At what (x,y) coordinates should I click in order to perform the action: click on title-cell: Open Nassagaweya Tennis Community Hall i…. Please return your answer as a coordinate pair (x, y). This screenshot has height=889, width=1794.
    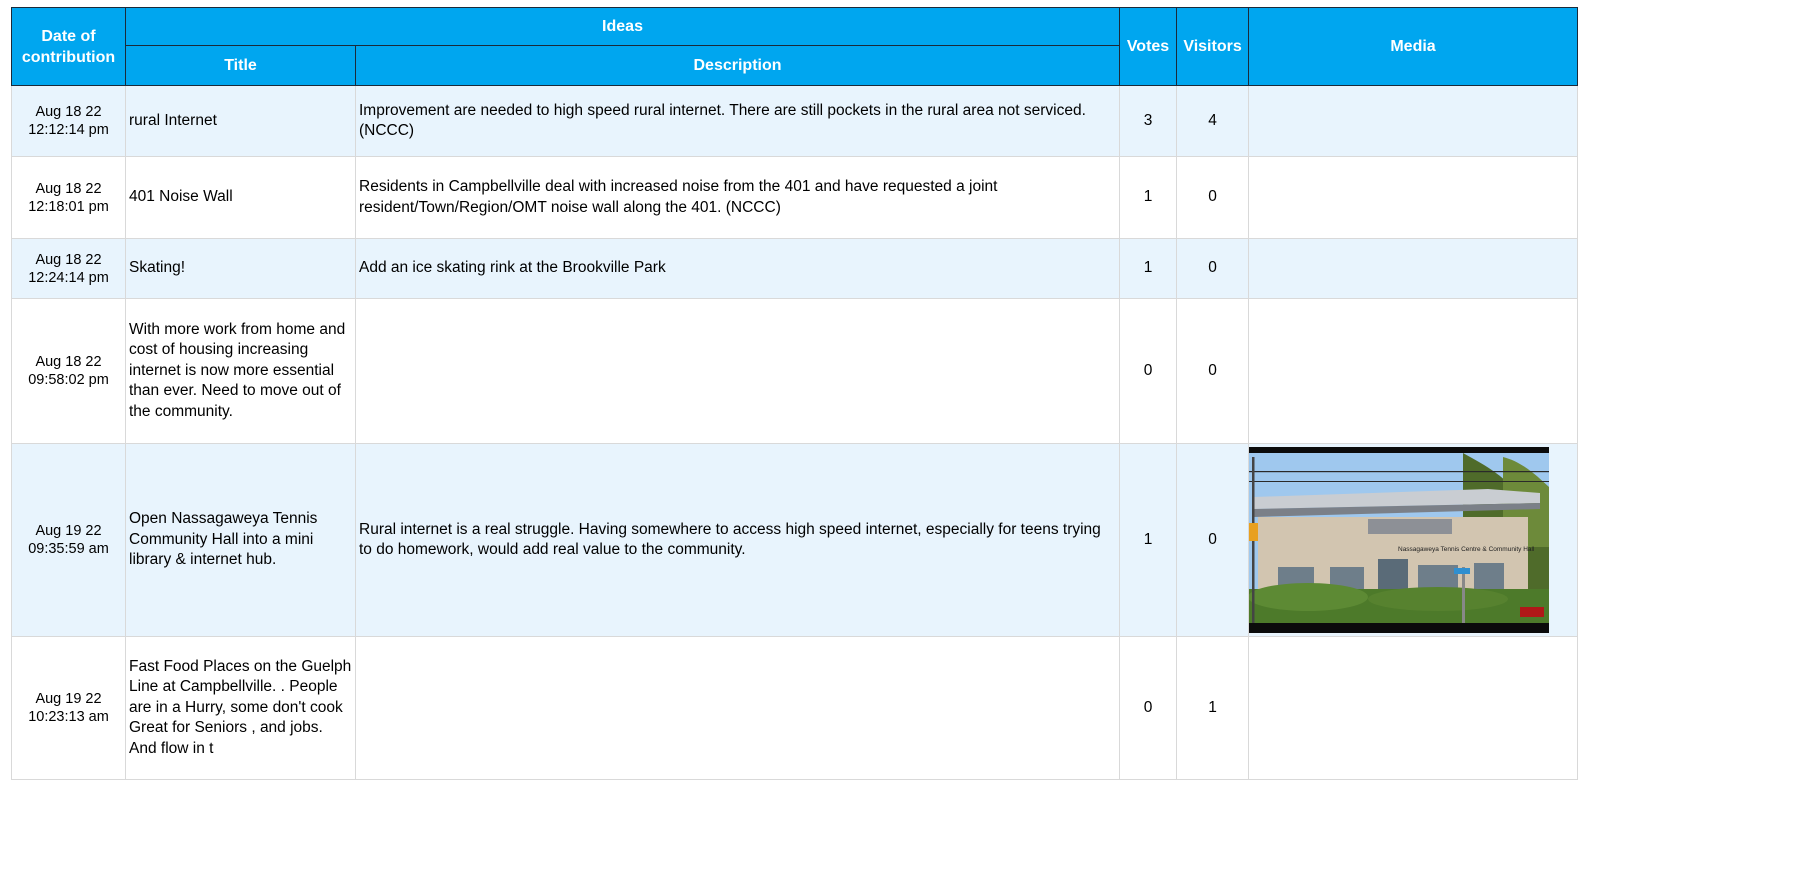
    Looking at the image, I should click on (240, 540).